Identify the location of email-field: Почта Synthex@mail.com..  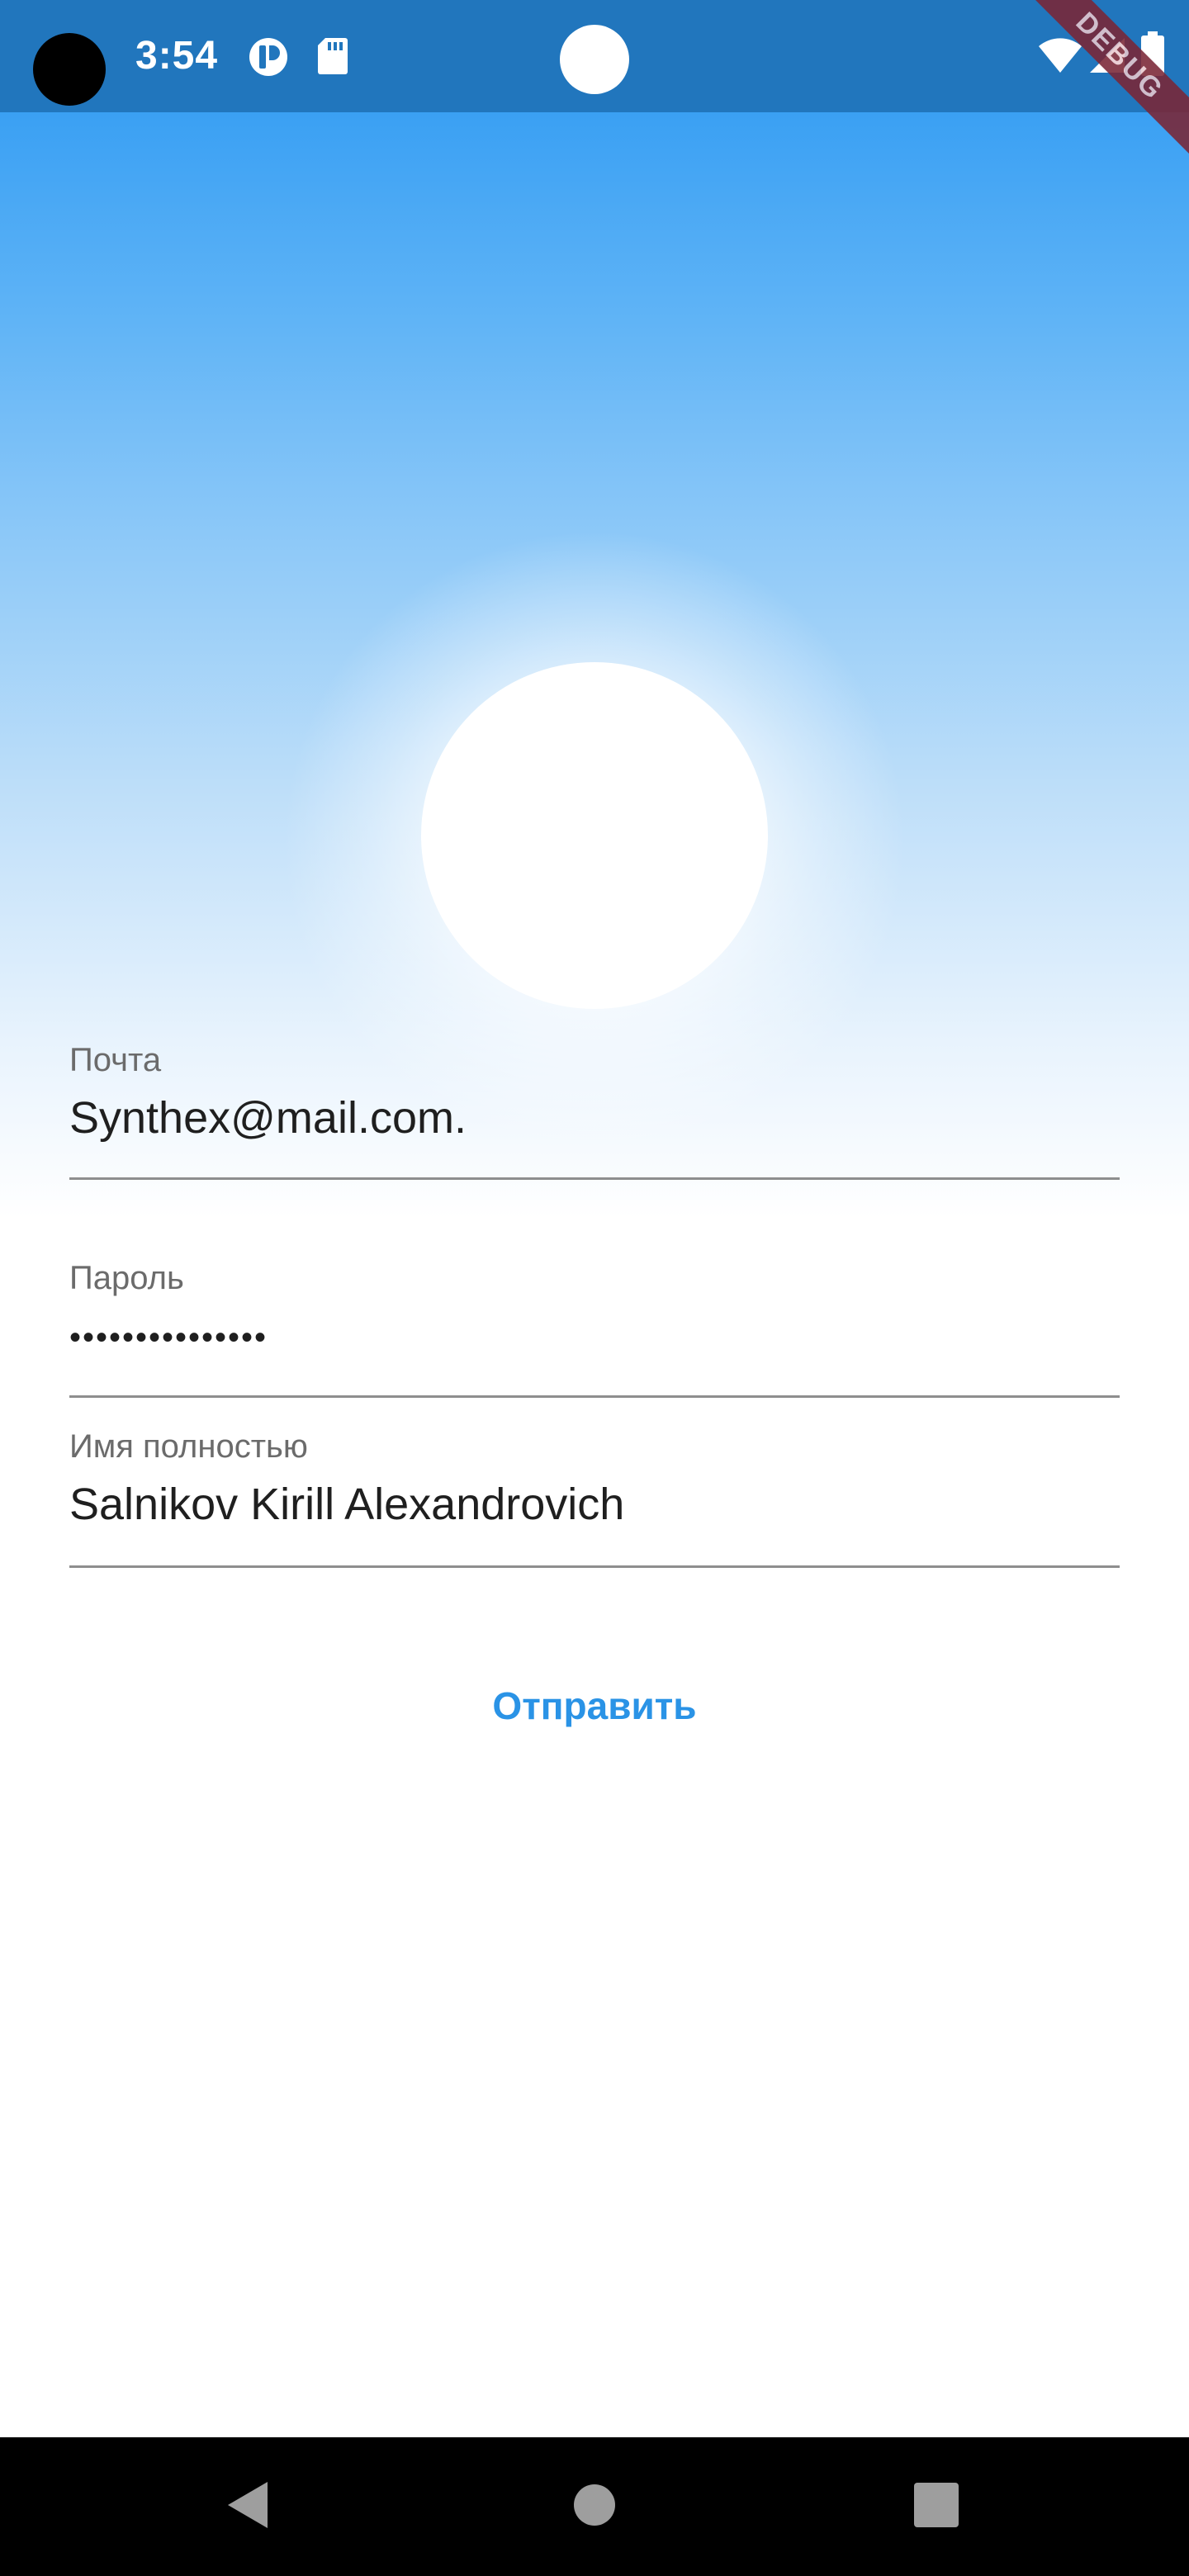
(594, 1111).